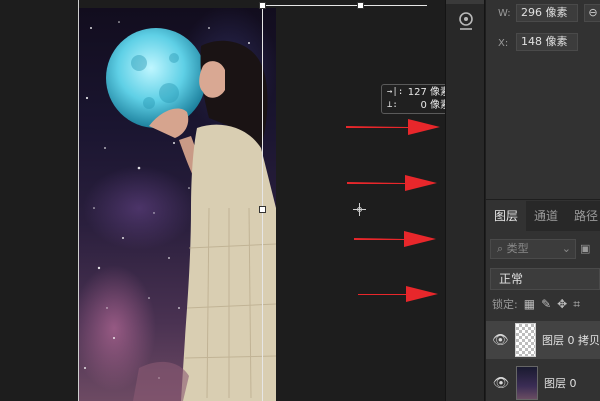 The image size is (600, 401). What do you see at coordinates (344, 5) in the screenshot?
I see `transform-box-top-edge` at bounding box center [344, 5].